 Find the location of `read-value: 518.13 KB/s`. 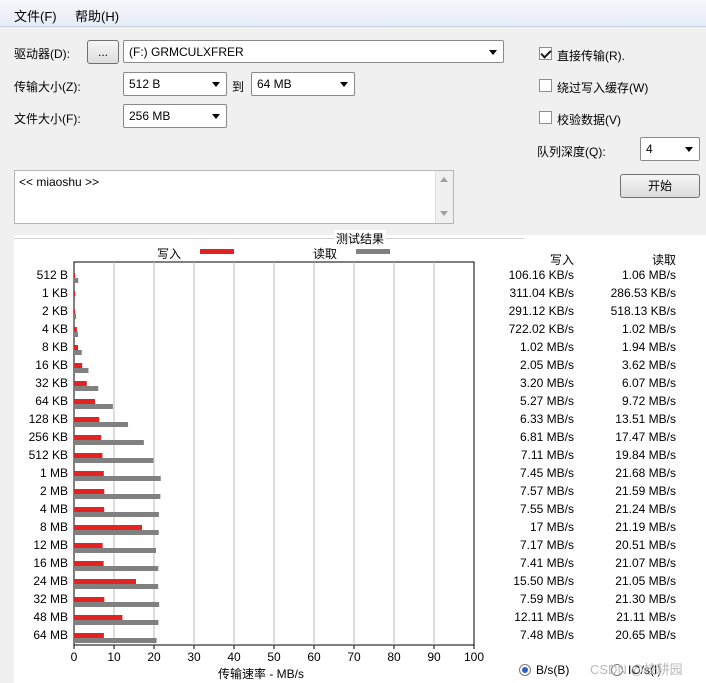

read-value: 518.13 KB/s is located at coordinates (643, 311).